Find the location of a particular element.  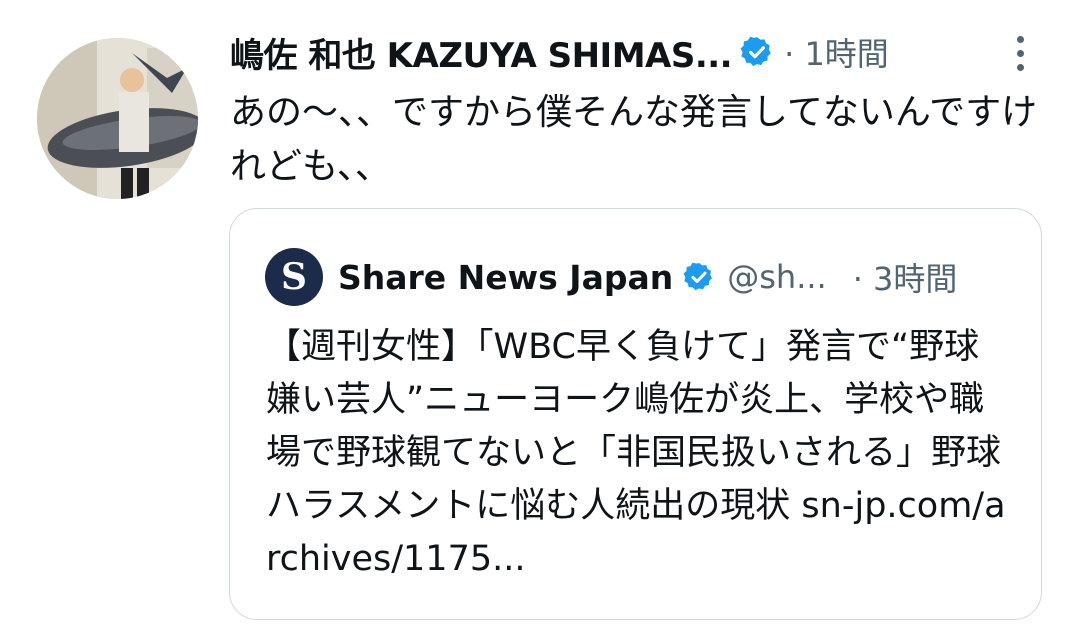

quoted-tweet-header: S Share News Japan @sh... · 3時間 is located at coordinates (639, 277).